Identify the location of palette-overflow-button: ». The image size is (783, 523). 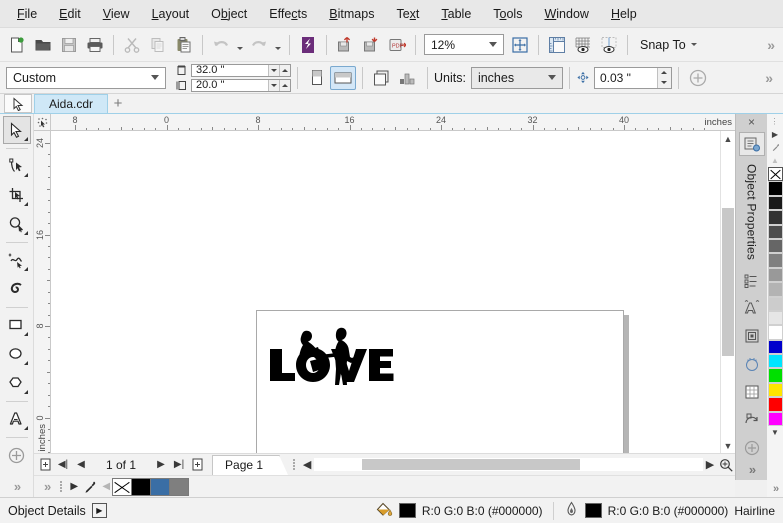
(46, 486).